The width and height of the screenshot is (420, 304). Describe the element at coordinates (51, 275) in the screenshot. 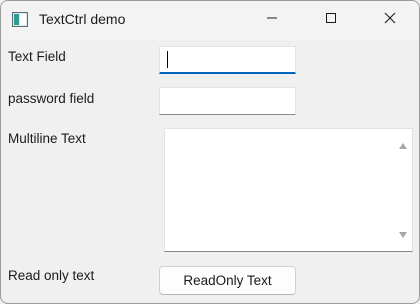

I see `readonly-text-label: Read only text` at that location.